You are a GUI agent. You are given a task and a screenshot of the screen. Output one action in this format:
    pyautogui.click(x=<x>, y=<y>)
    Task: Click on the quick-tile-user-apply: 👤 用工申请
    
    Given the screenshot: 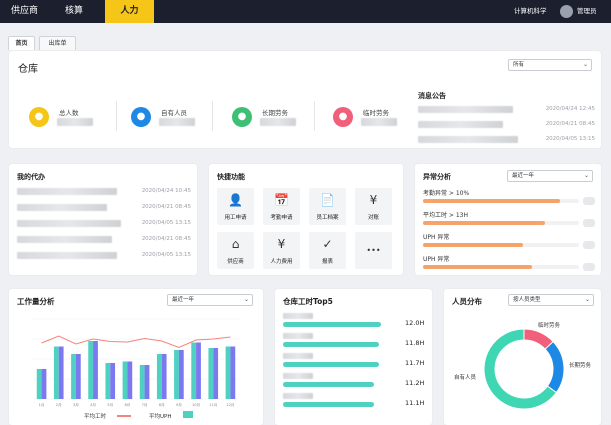 What is the action you would take?
    pyautogui.click(x=235, y=206)
    